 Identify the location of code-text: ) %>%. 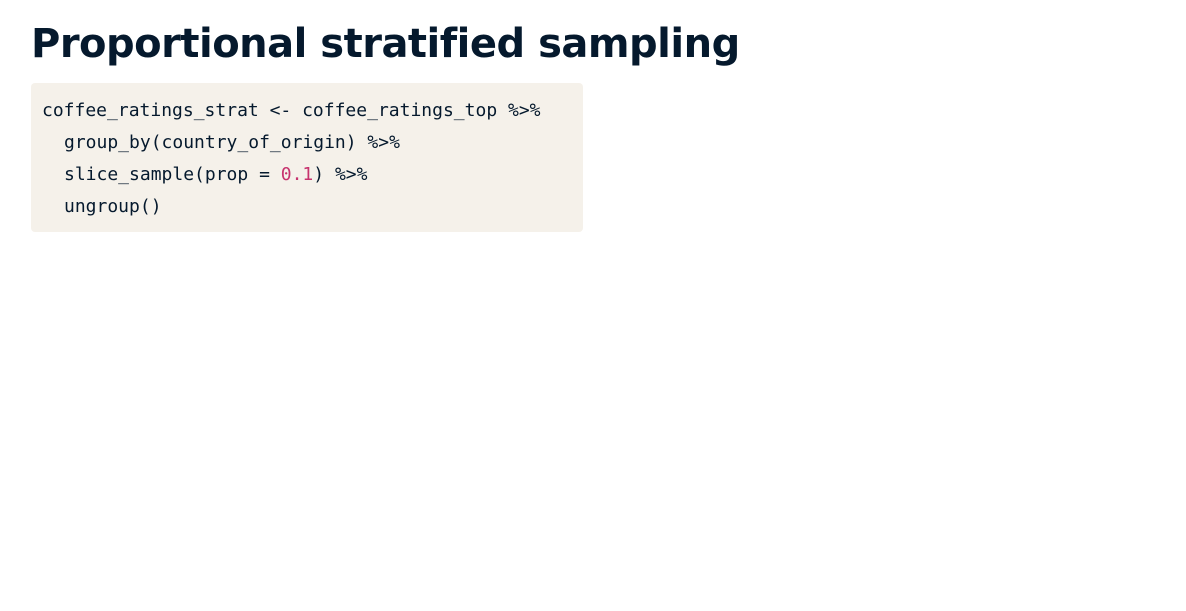
(340, 174).